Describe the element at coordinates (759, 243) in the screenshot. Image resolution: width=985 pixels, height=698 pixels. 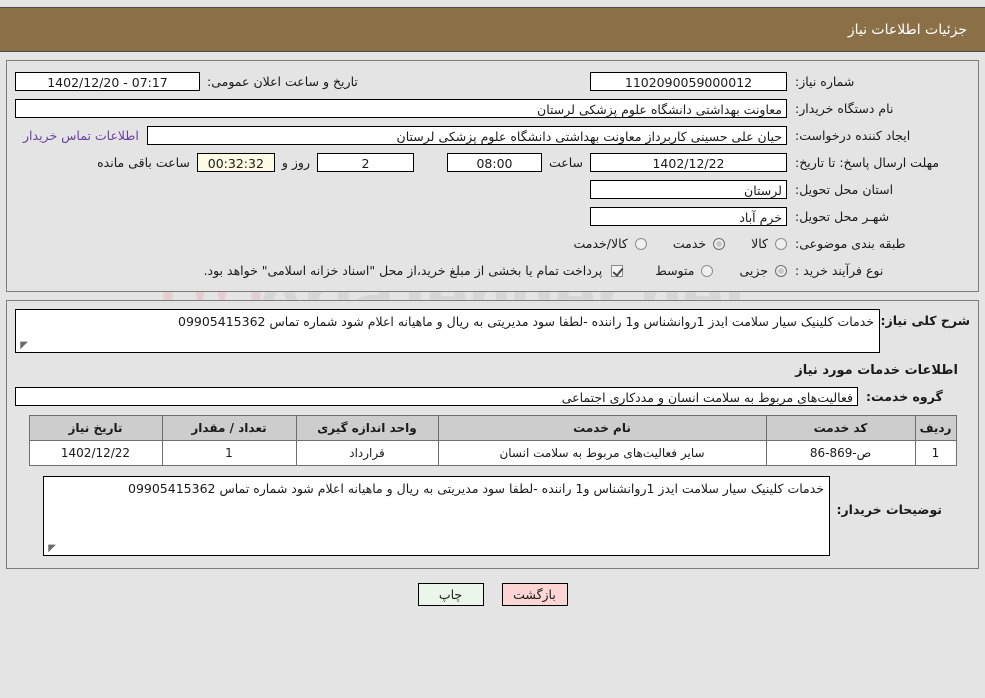
I see `category-option-kala-label: کالا` at that location.